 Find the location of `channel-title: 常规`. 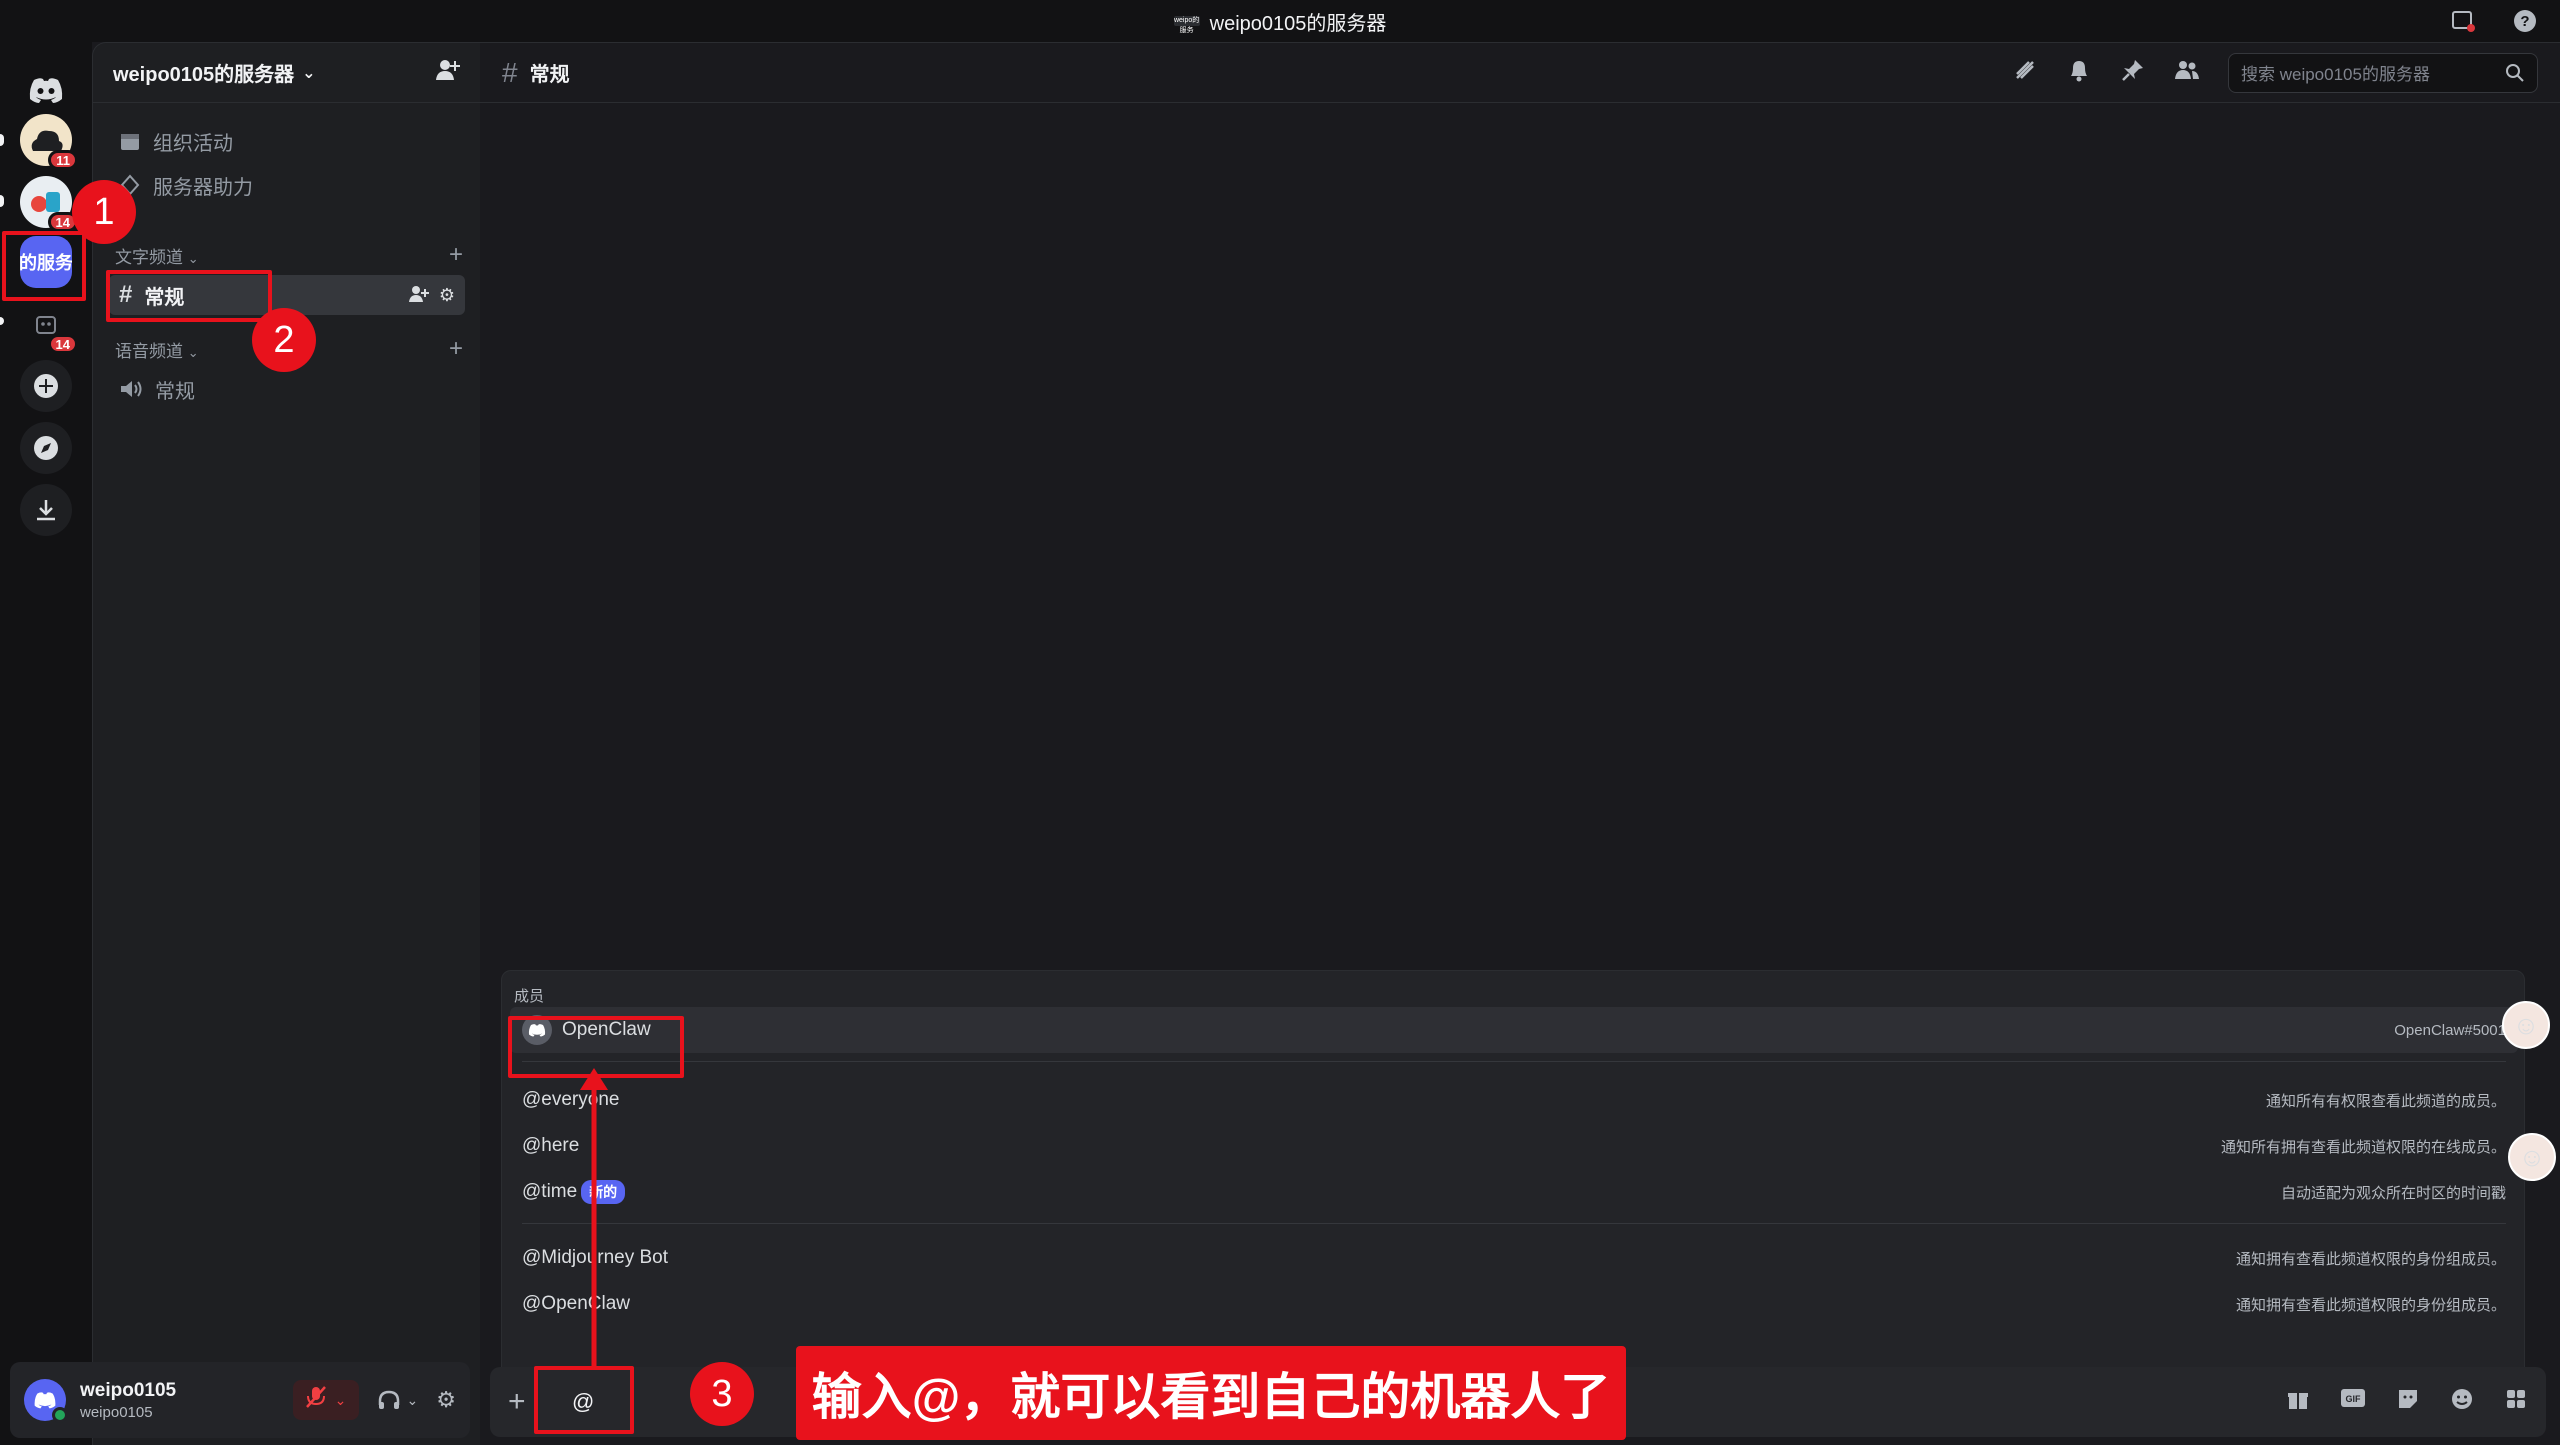

channel-title: 常规 is located at coordinates (549, 75).